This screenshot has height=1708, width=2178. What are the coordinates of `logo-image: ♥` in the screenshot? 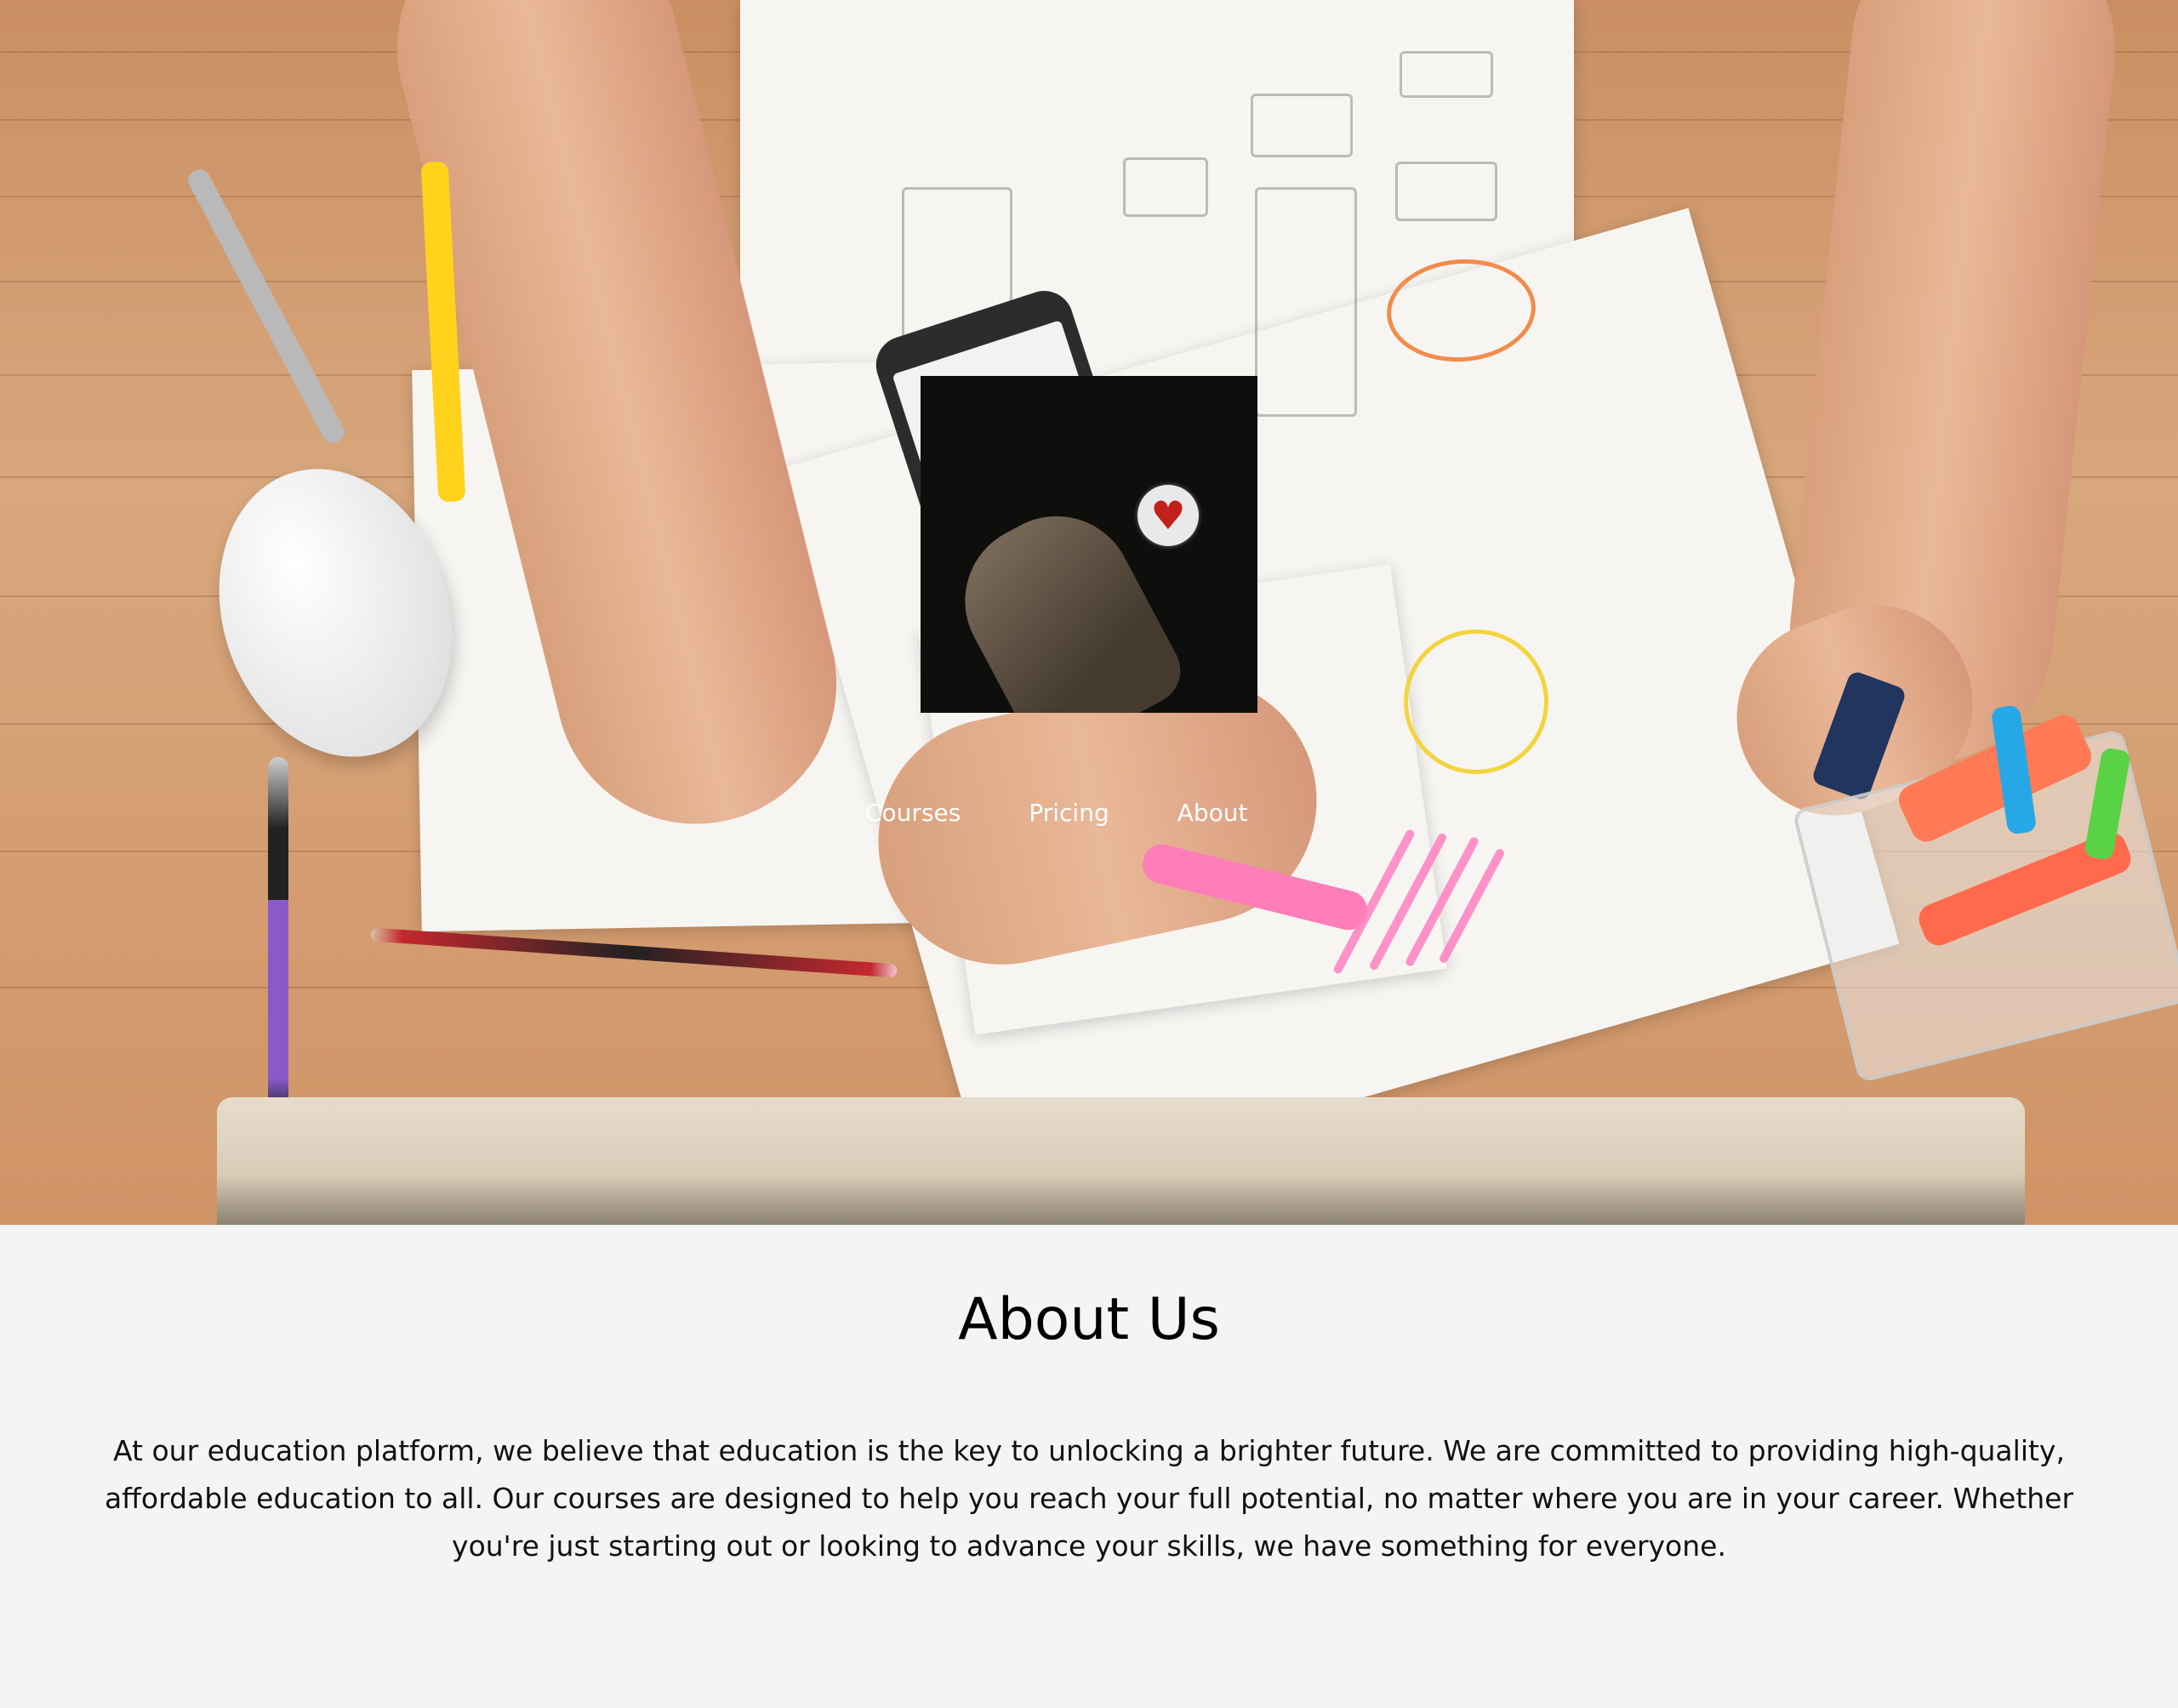 It's located at (1089, 544).